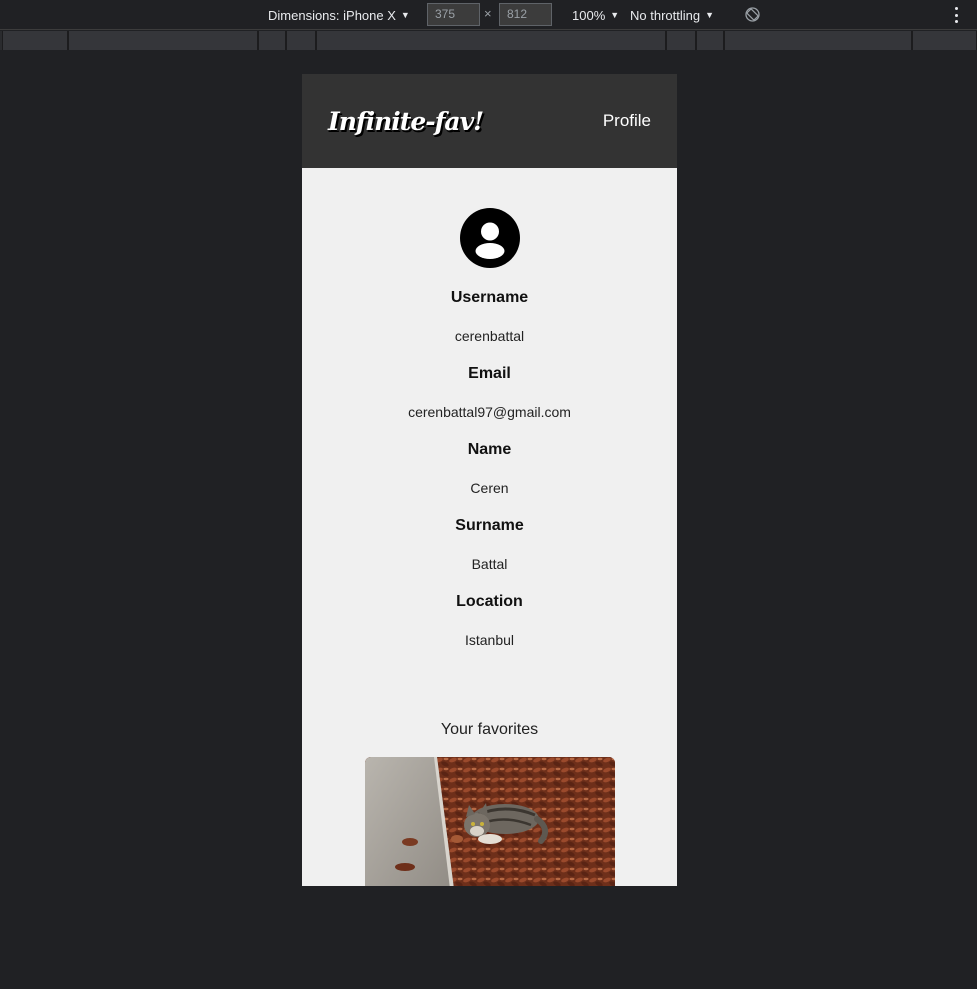 The width and height of the screenshot is (977, 989). I want to click on favorite-image-card, so click(489, 821).